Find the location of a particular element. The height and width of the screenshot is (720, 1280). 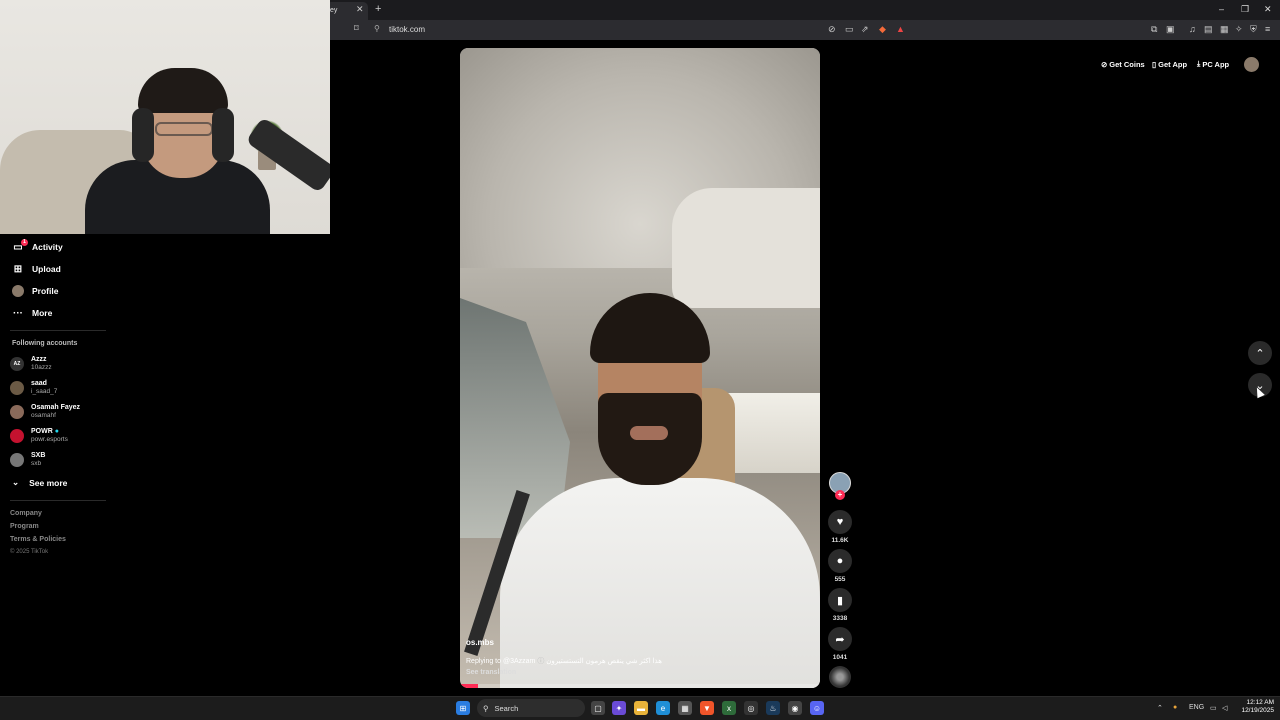

file-explorer-icon: ▬ is located at coordinates (641, 708).